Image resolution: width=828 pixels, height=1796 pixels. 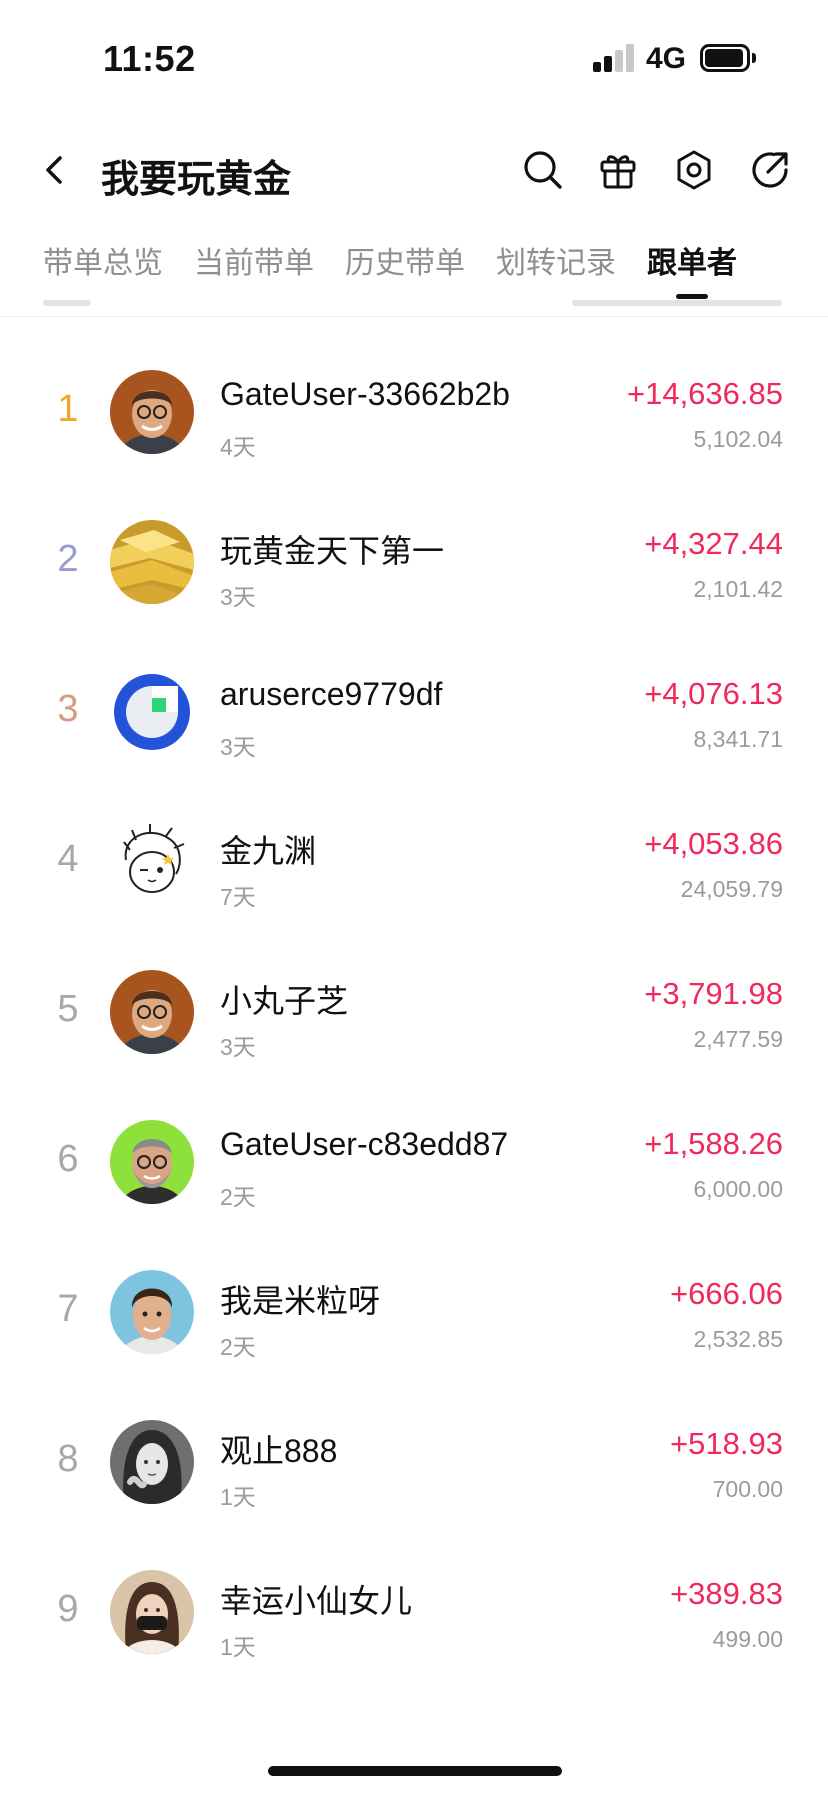 I want to click on follower-name: 幸运小仙女儿, so click(x=316, y=1601).